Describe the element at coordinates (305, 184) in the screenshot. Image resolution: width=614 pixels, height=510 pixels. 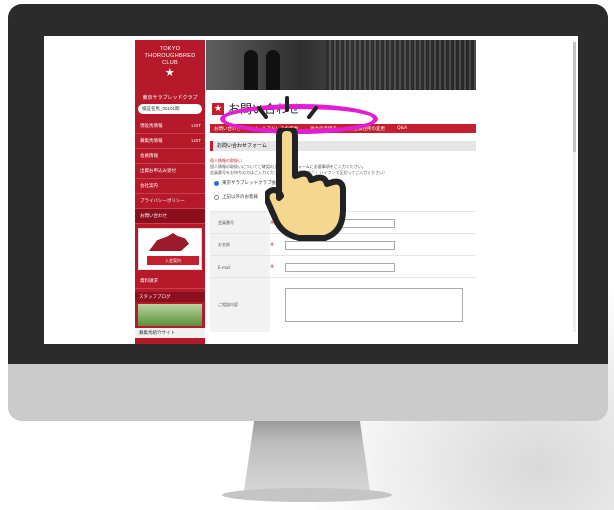
I see `pointing-hand-icon` at that location.